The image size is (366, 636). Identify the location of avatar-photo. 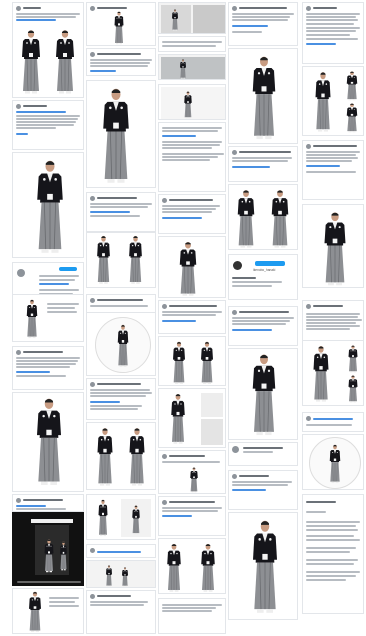
(335, 463).